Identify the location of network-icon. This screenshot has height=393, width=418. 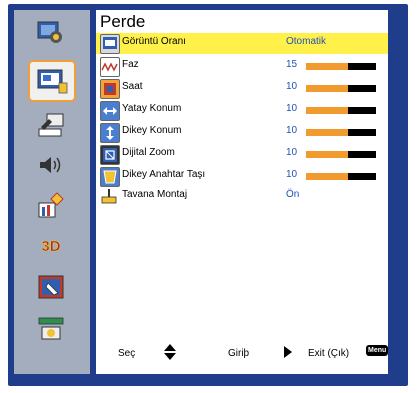
(51, 329).